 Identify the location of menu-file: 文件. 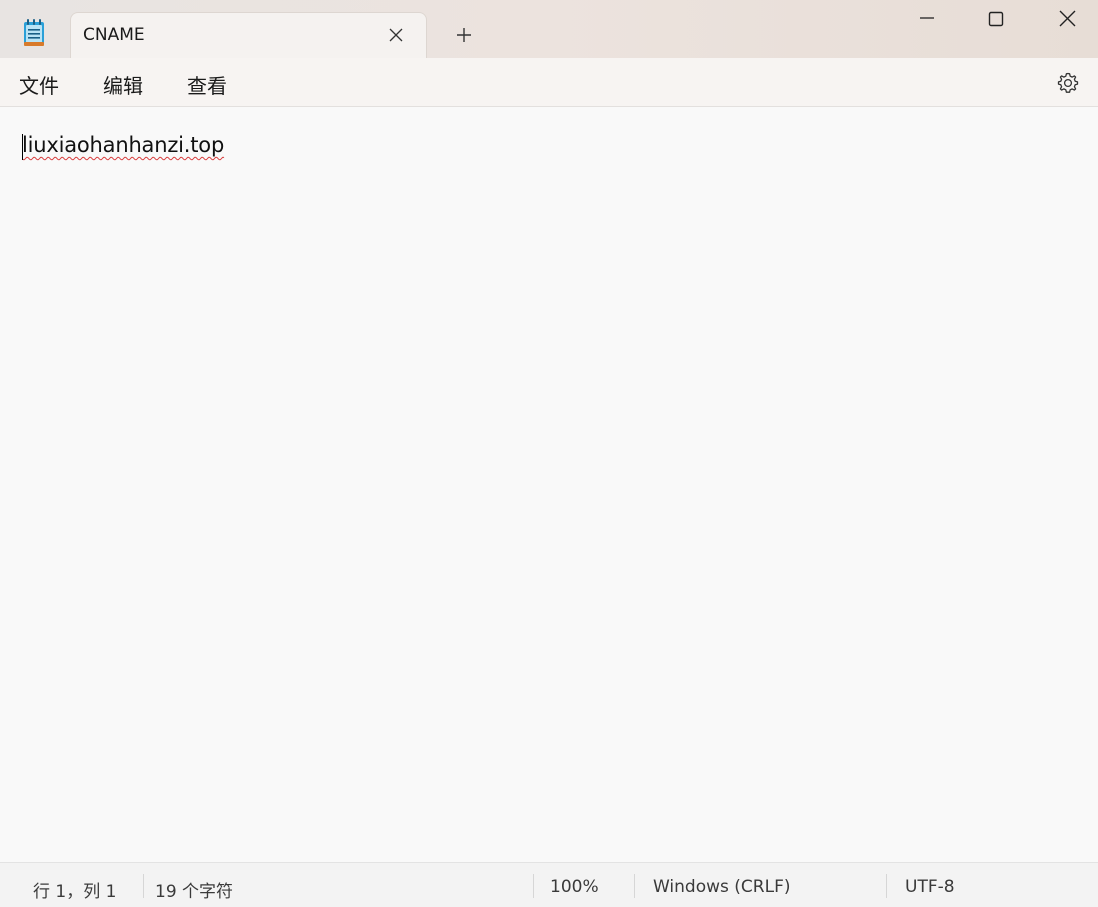
(39, 84).